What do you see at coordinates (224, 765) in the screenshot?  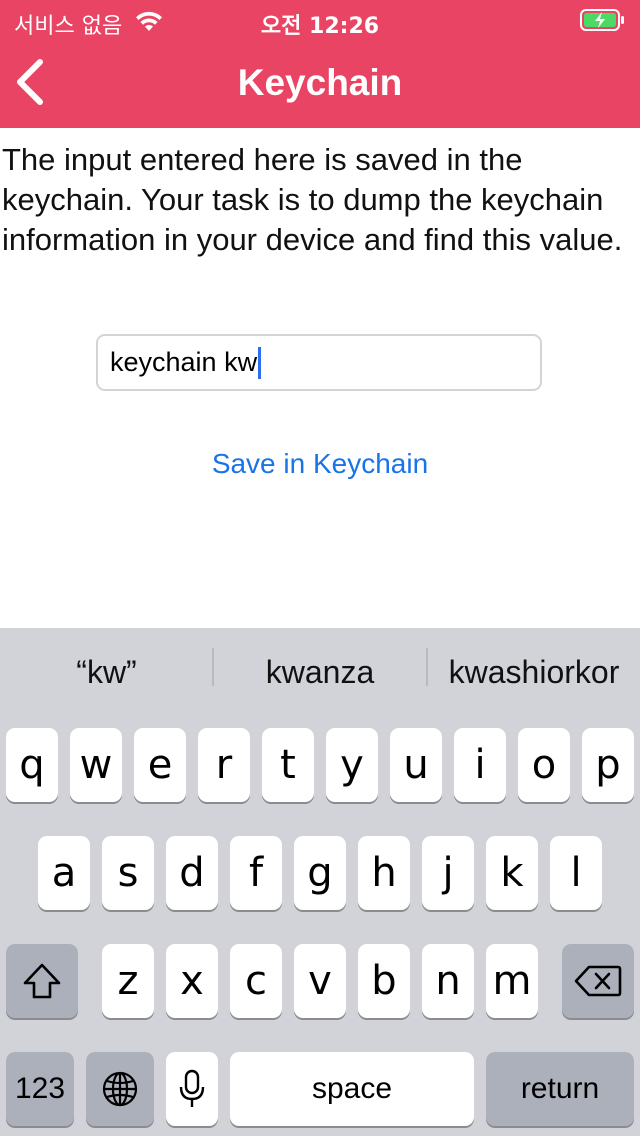 I see `key-r: r` at bounding box center [224, 765].